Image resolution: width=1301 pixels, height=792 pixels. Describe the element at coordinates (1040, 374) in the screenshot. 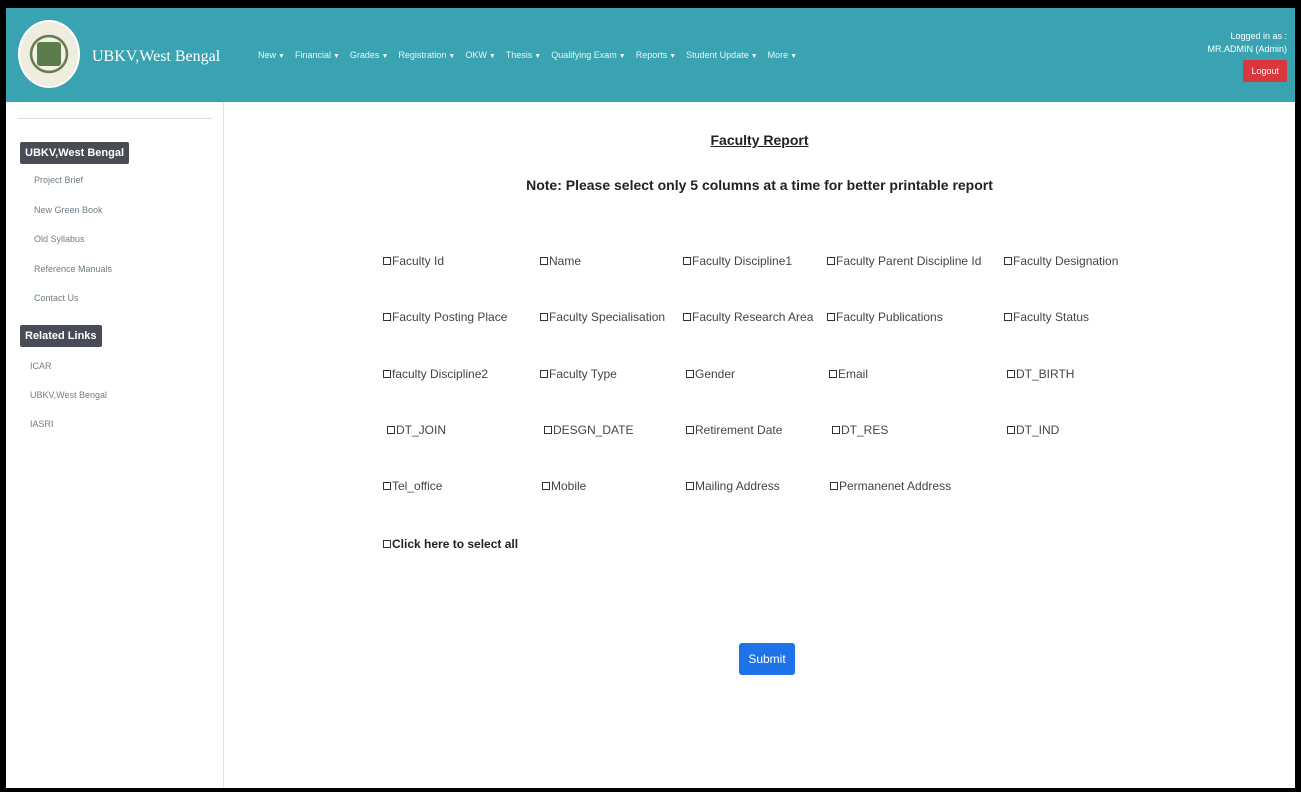

I see `option-dt-birth: DT_BIRTH` at that location.